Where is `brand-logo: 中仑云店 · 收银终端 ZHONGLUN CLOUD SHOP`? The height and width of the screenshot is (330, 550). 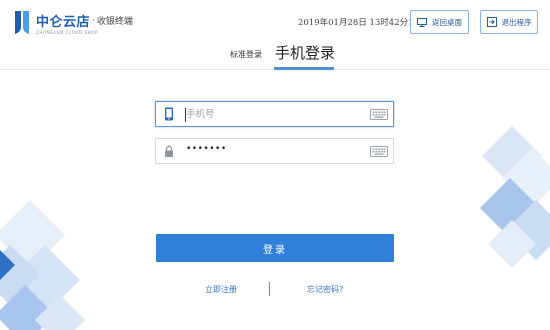
brand-logo: 中仑云店 · 收银终端 ZHONGLUN CLOUD SHOP is located at coordinates (72, 23).